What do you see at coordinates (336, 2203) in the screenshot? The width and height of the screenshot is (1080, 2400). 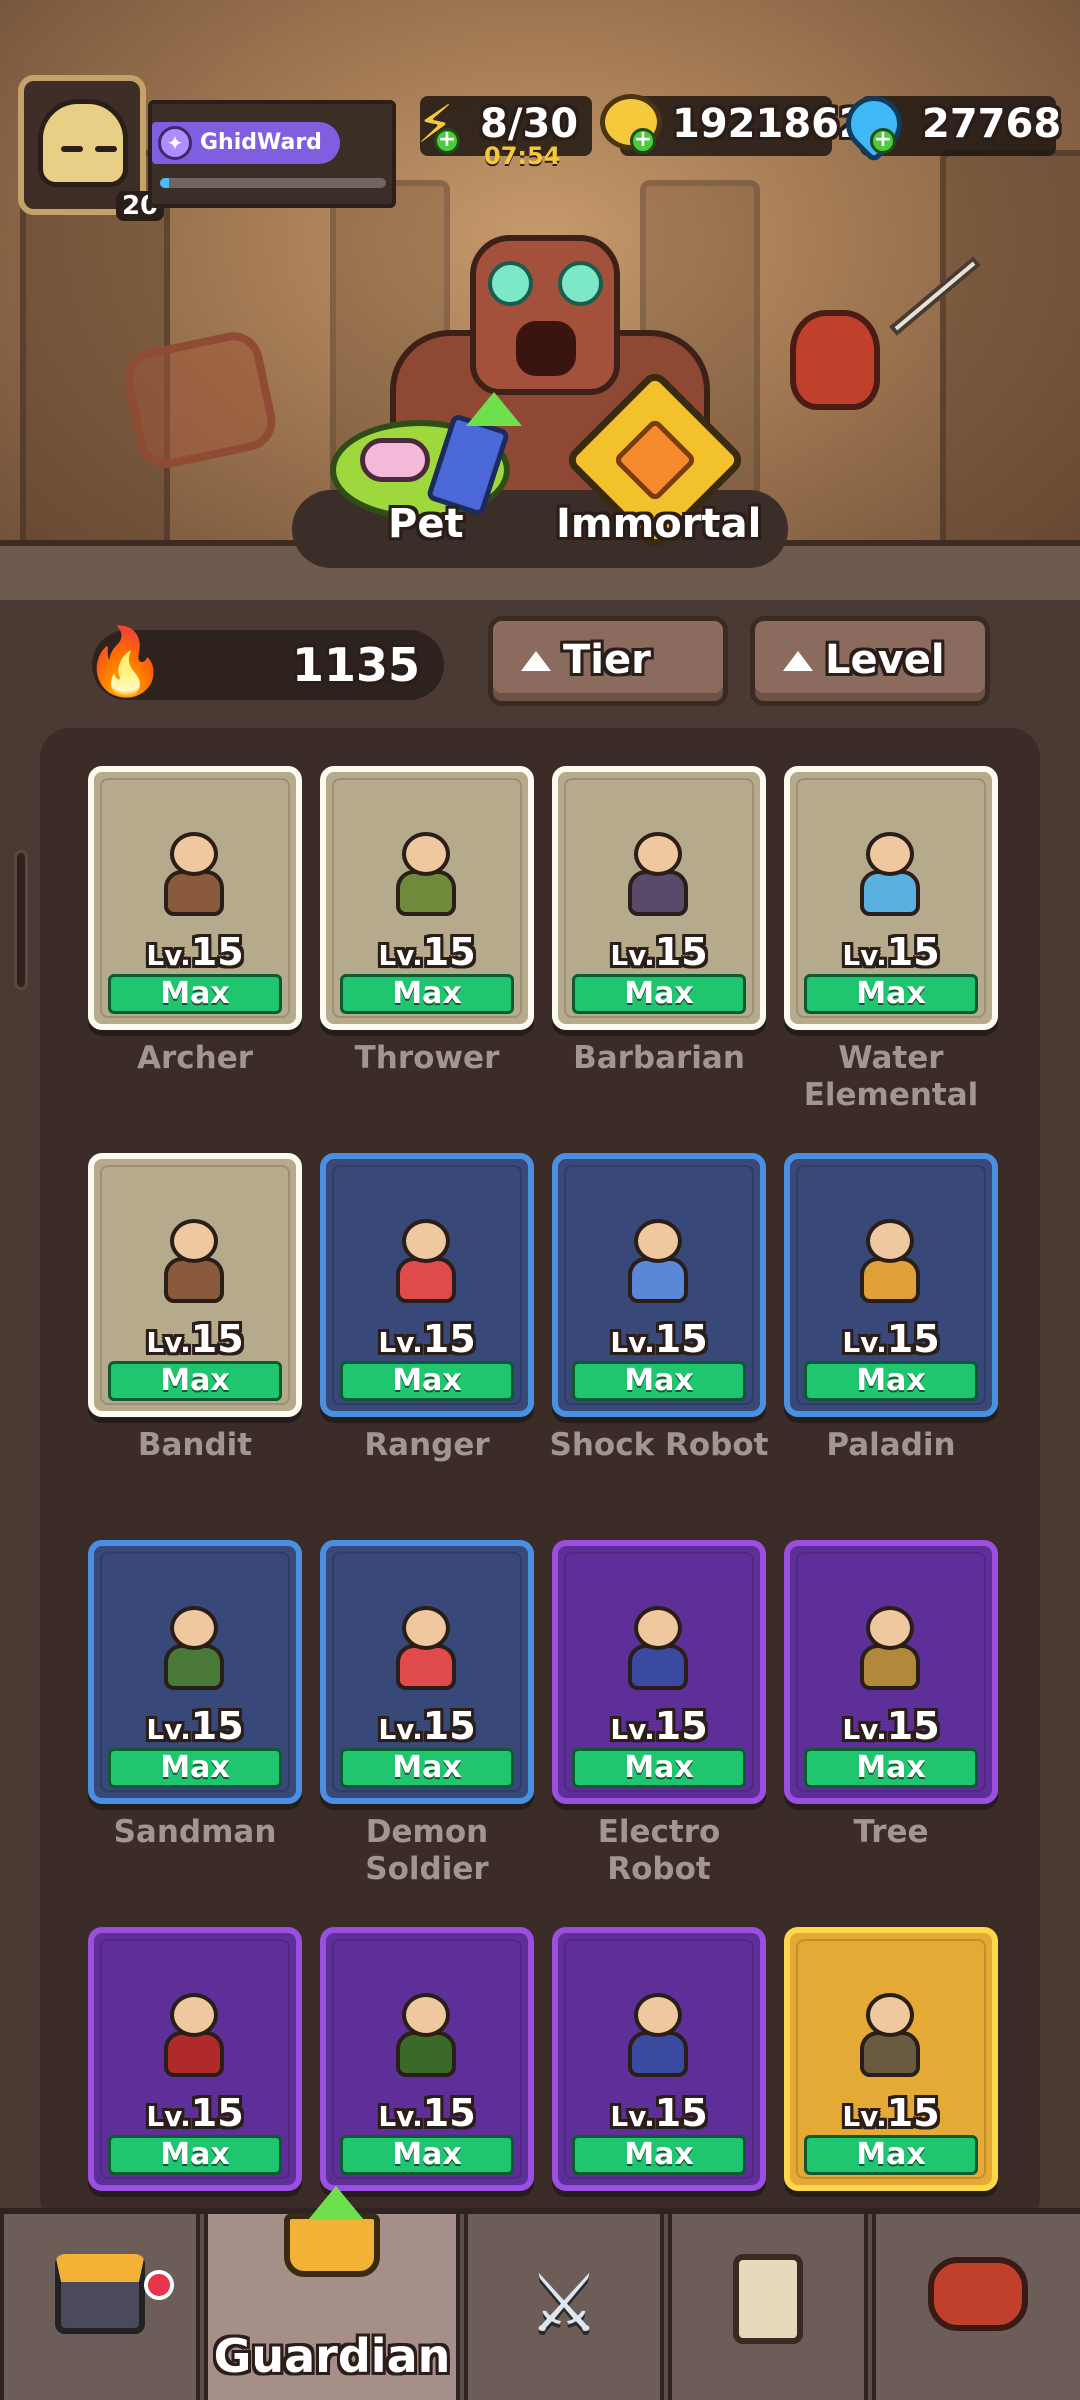 I see `upgrade-arrow-icon` at bounding box center [336, 2203].